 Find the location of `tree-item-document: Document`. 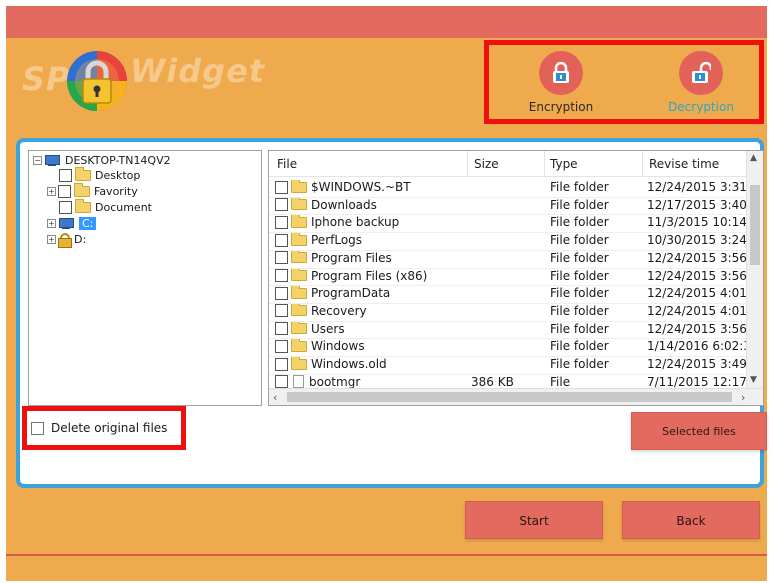

tree-item-document: Document is located at coordinates (105, 207).